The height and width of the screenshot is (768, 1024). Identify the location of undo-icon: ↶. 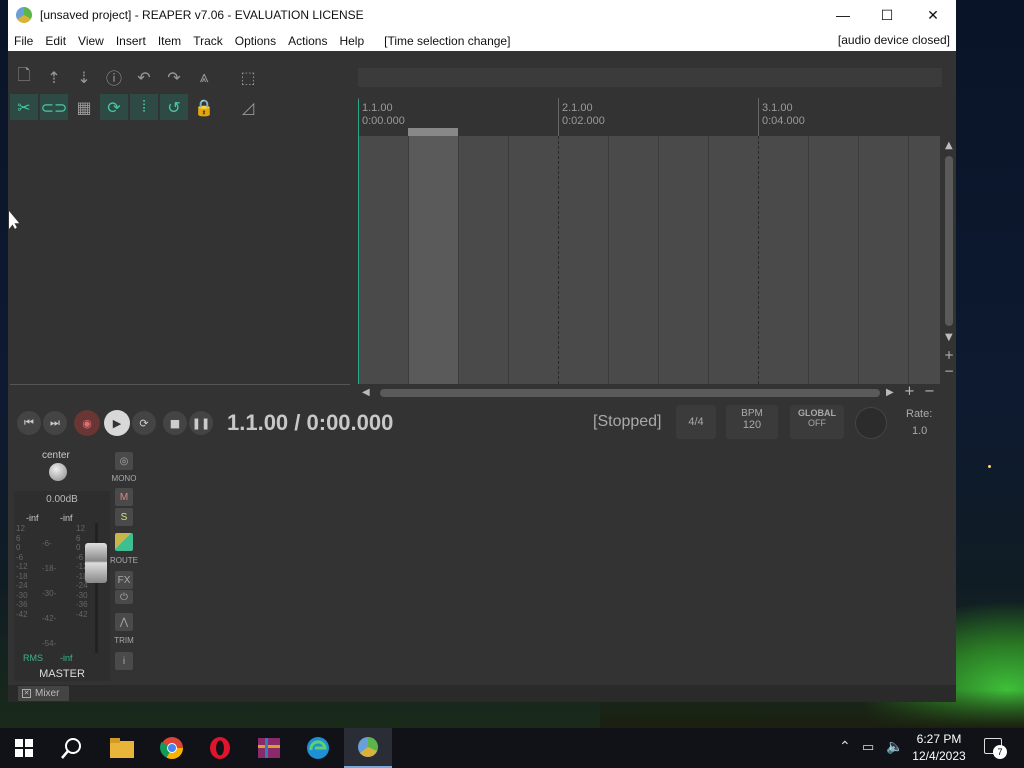
(144, 77).